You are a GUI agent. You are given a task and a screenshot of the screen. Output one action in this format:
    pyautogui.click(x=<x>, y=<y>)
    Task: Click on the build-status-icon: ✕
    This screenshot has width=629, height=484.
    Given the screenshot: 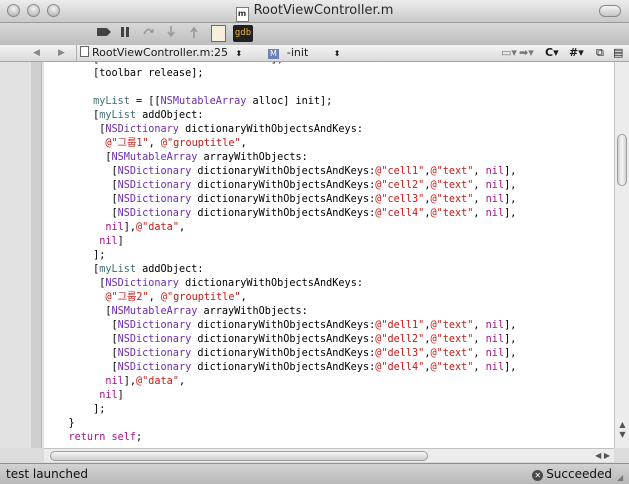 What is the action you would take?
    pyautogui.click(x=538, y=475)
    